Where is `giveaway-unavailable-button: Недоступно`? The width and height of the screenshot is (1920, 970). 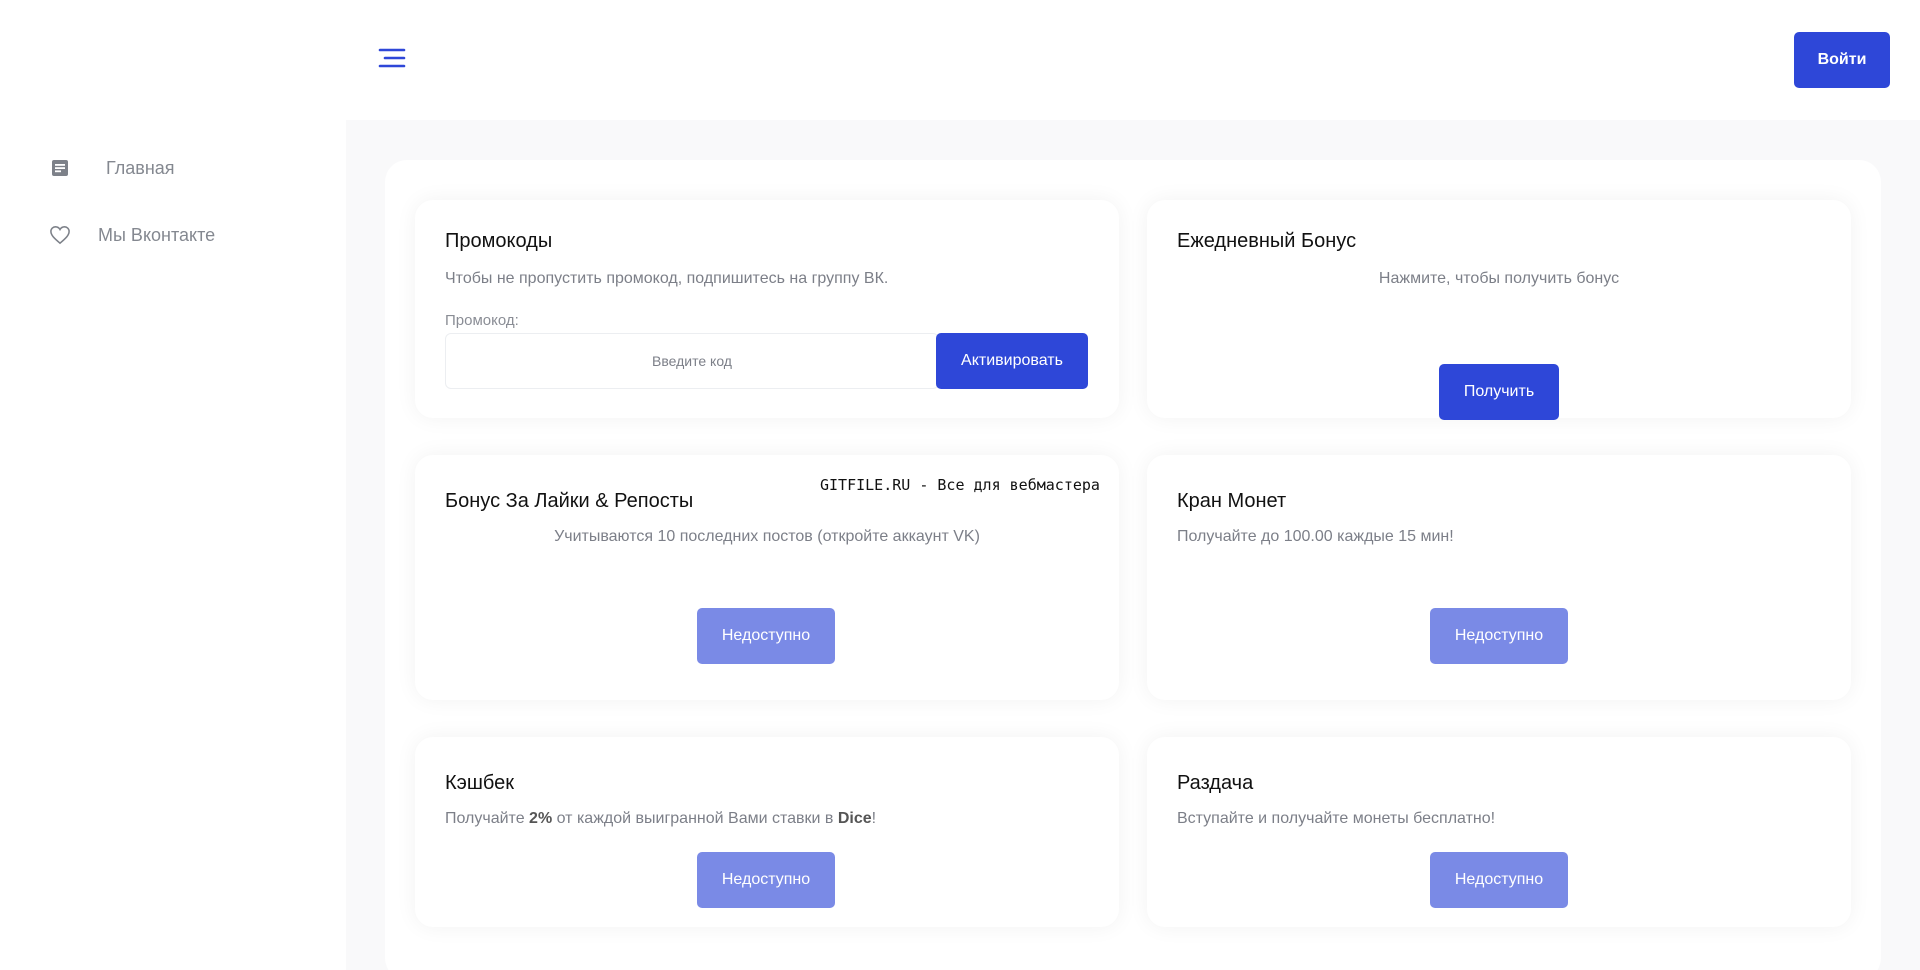
giveaway-unavailable-button: Недоступно is located at coordinates (1499, 880).